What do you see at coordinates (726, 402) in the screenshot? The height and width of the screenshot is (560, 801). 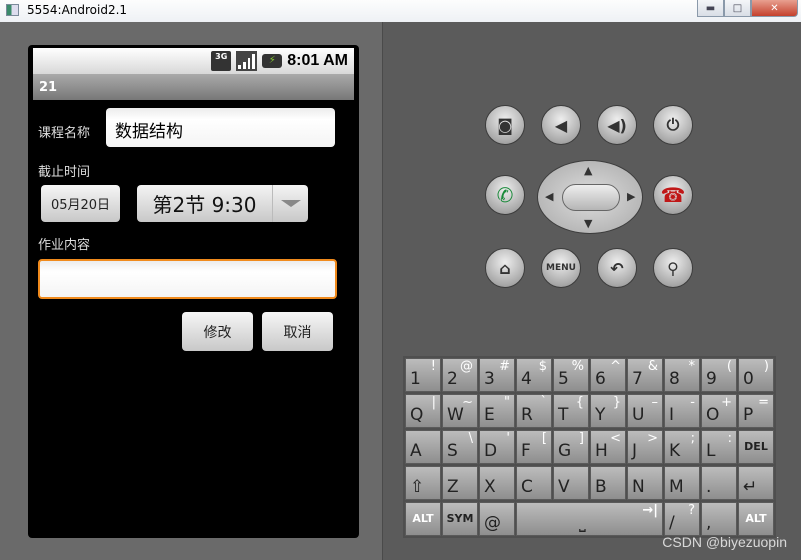 I see `key-alt-label: +` at bounding box center [726, 402].